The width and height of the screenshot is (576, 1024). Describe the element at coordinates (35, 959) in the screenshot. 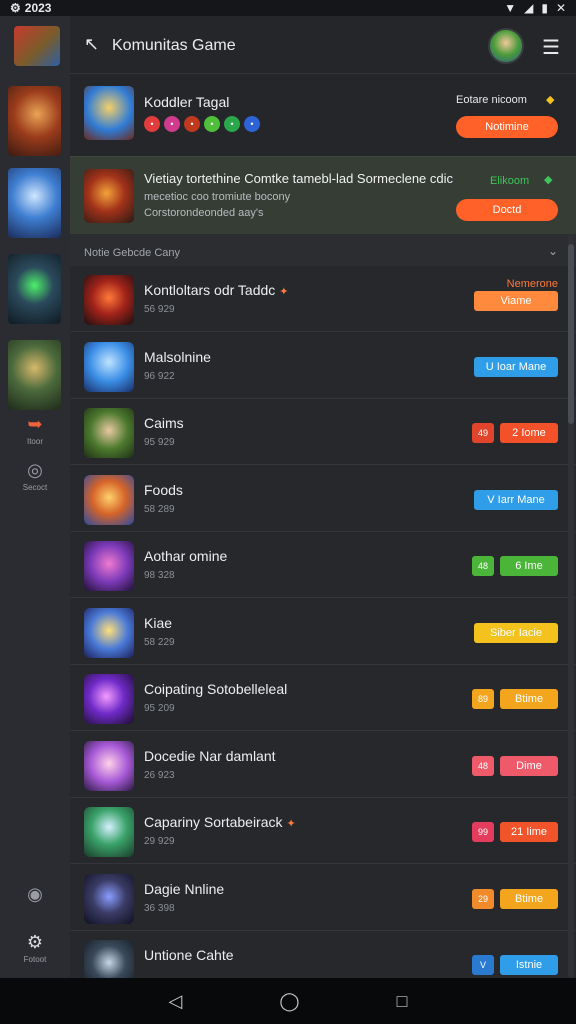

I see `rail-settings-label: Fotoot` at that location.